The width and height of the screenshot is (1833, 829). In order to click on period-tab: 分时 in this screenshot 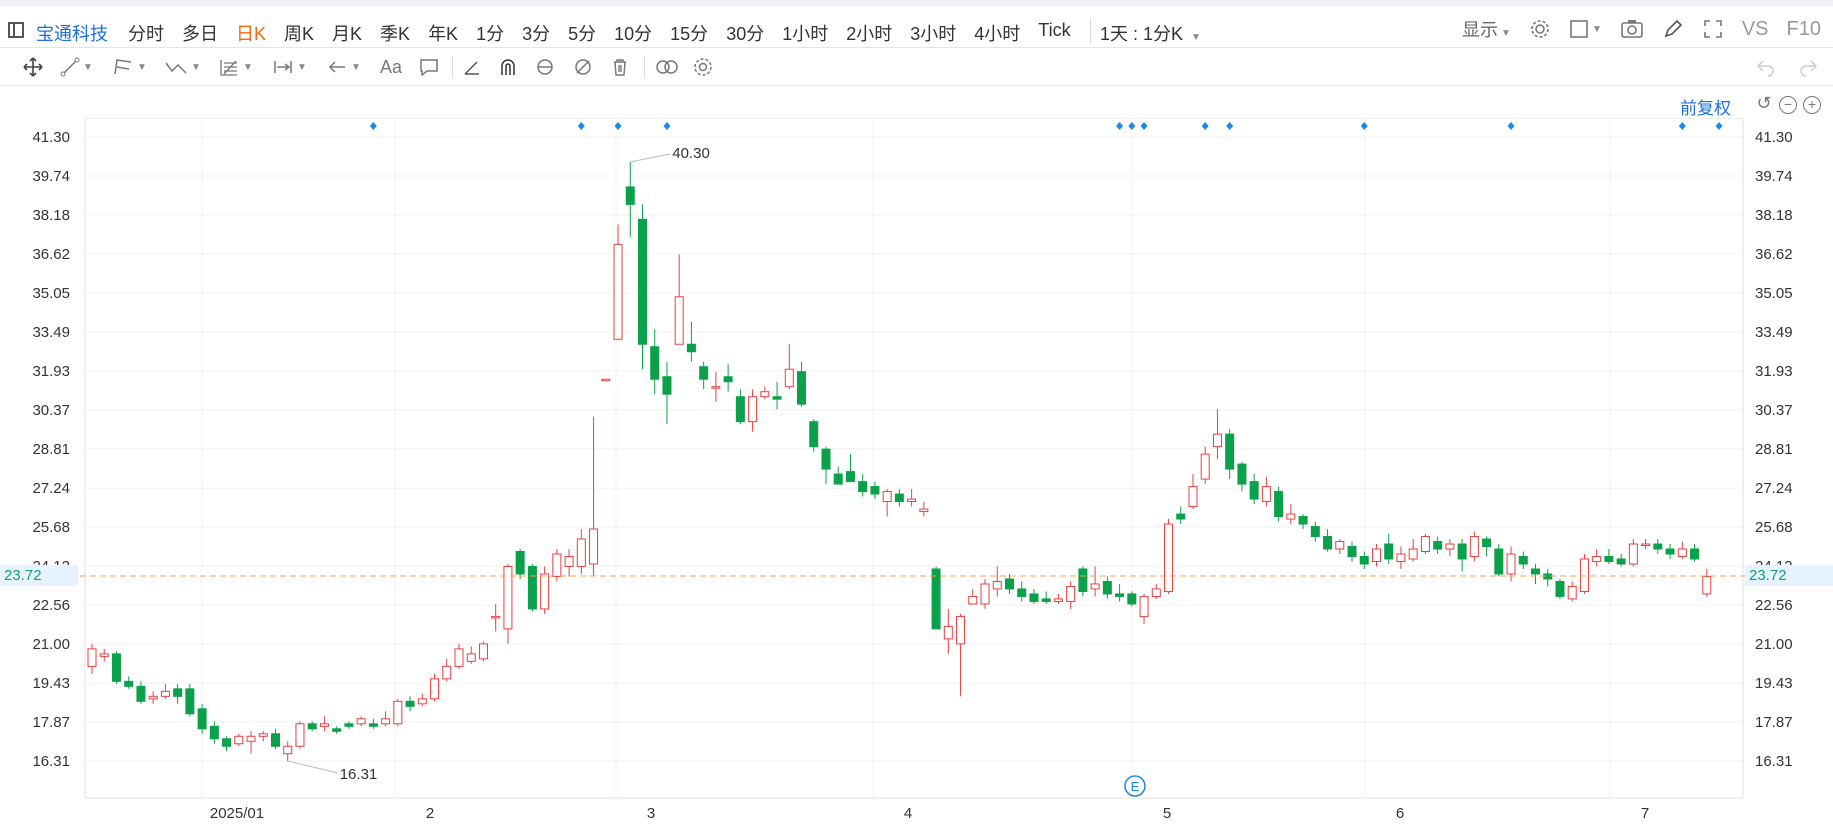, I will do `click(146, 33)`.